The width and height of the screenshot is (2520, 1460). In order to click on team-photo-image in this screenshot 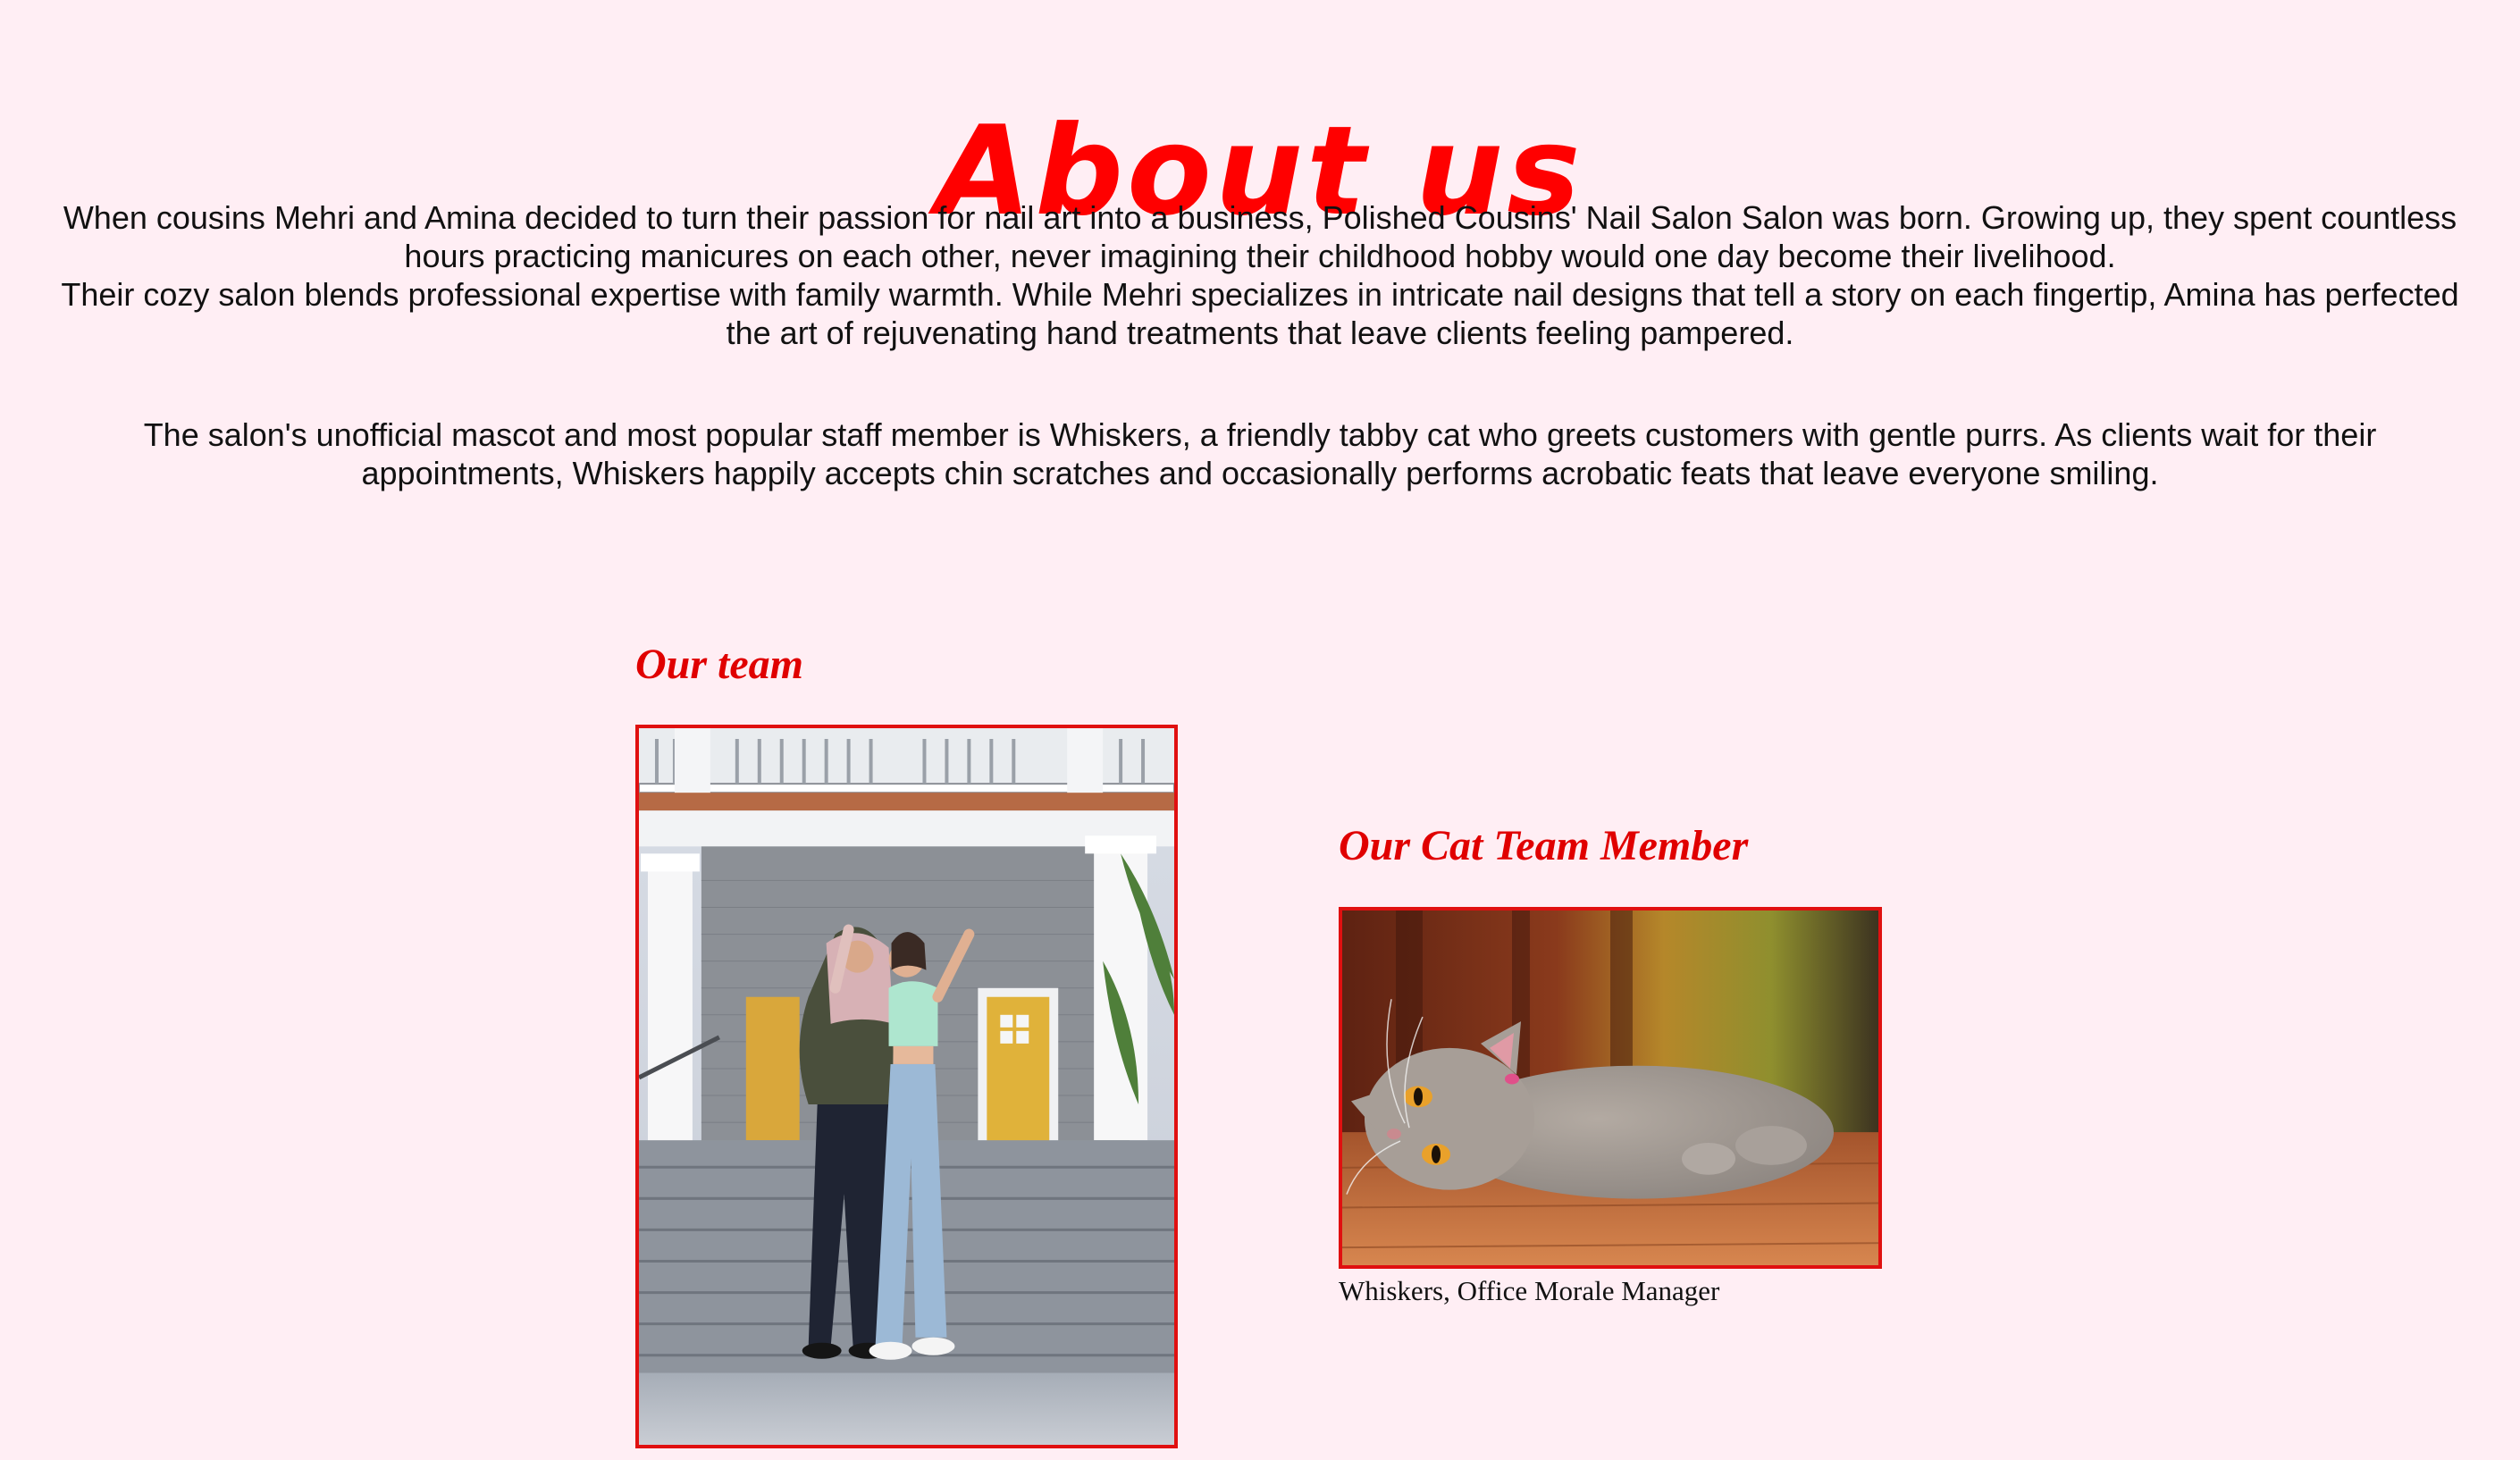, I will do `click(906, 1086)`.